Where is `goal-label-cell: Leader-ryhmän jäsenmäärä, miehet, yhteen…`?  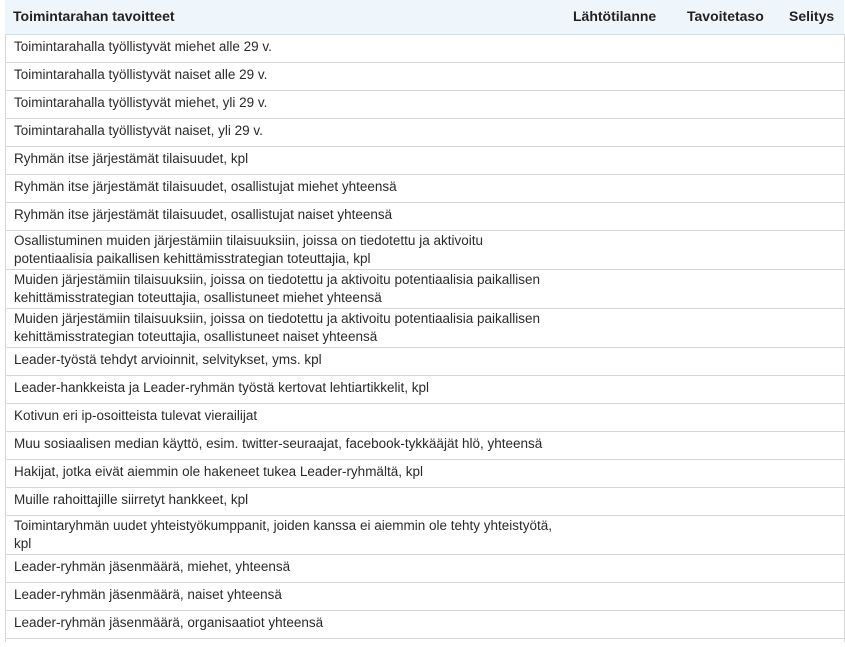 goal-label-cell: Leader-ryhmän jäsenmäärä, miehet, yhteen… is located at coordinates (288, 568).